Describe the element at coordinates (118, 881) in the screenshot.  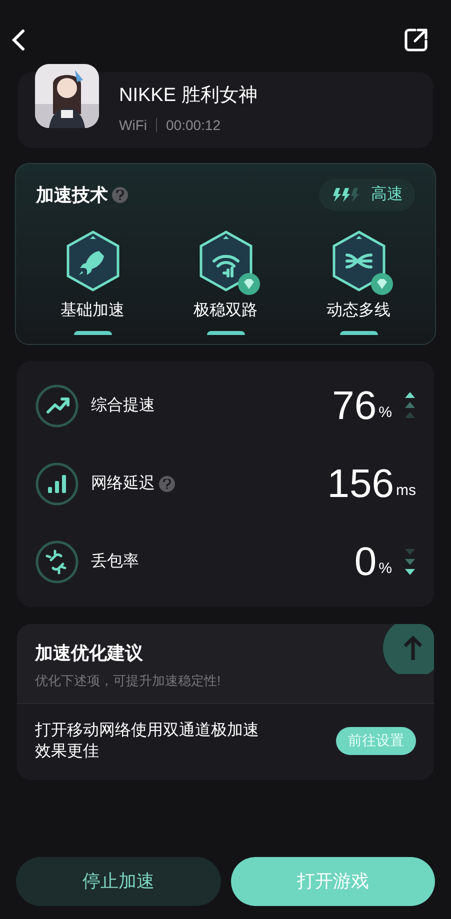
I see `stop-button: 停止加速` at that location.